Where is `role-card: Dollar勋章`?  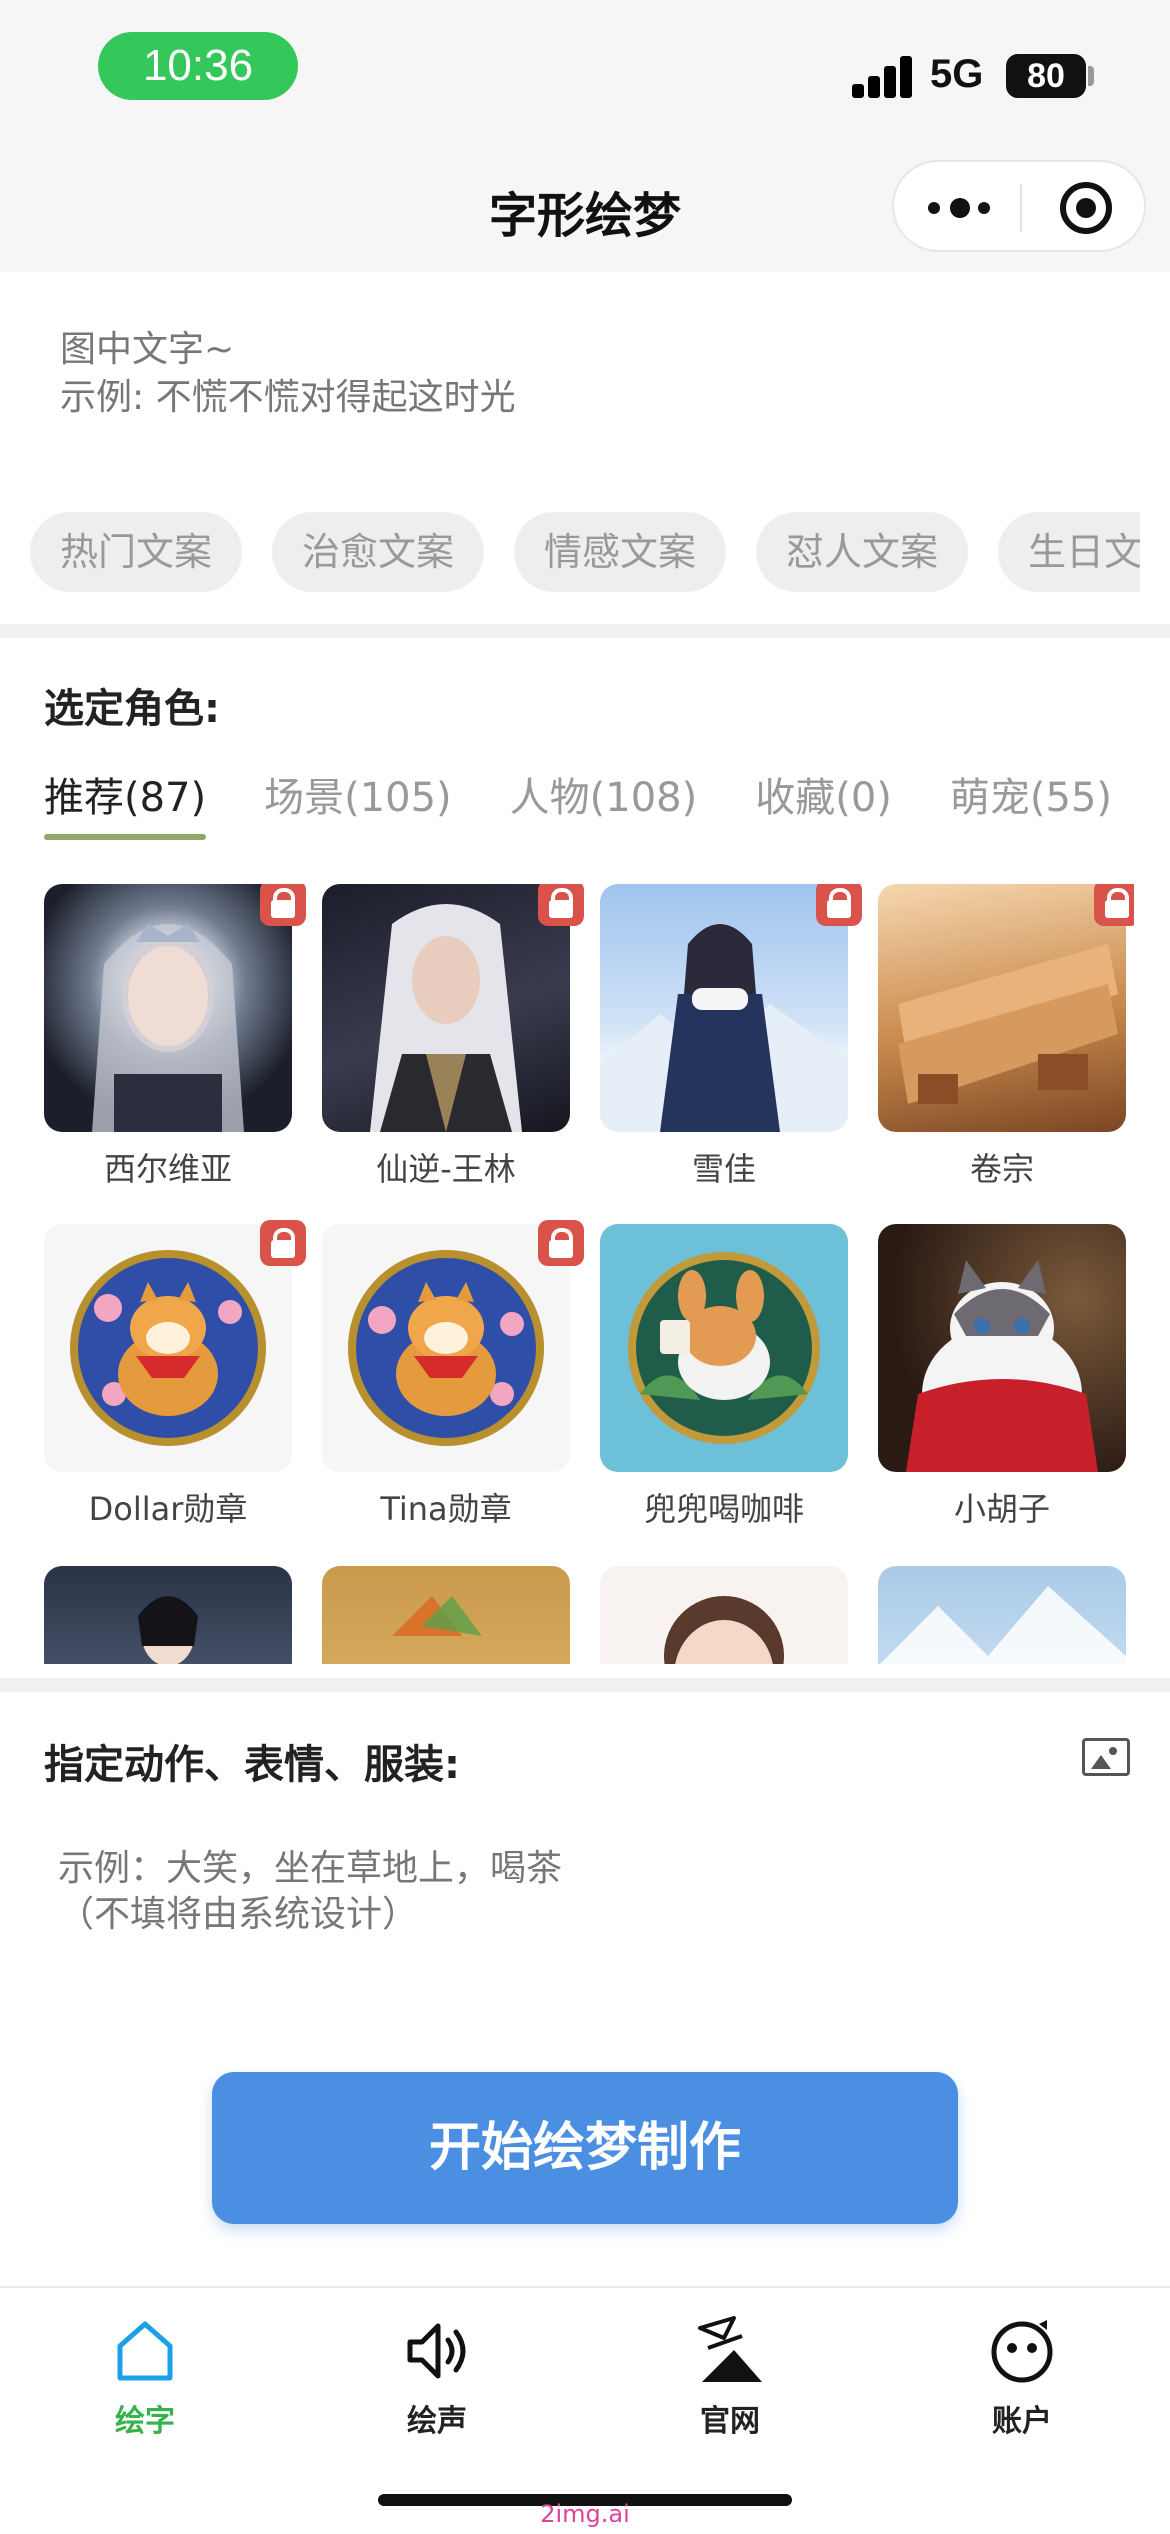
role-card: Dollar勋章 is located at coordinates (168, 1377).